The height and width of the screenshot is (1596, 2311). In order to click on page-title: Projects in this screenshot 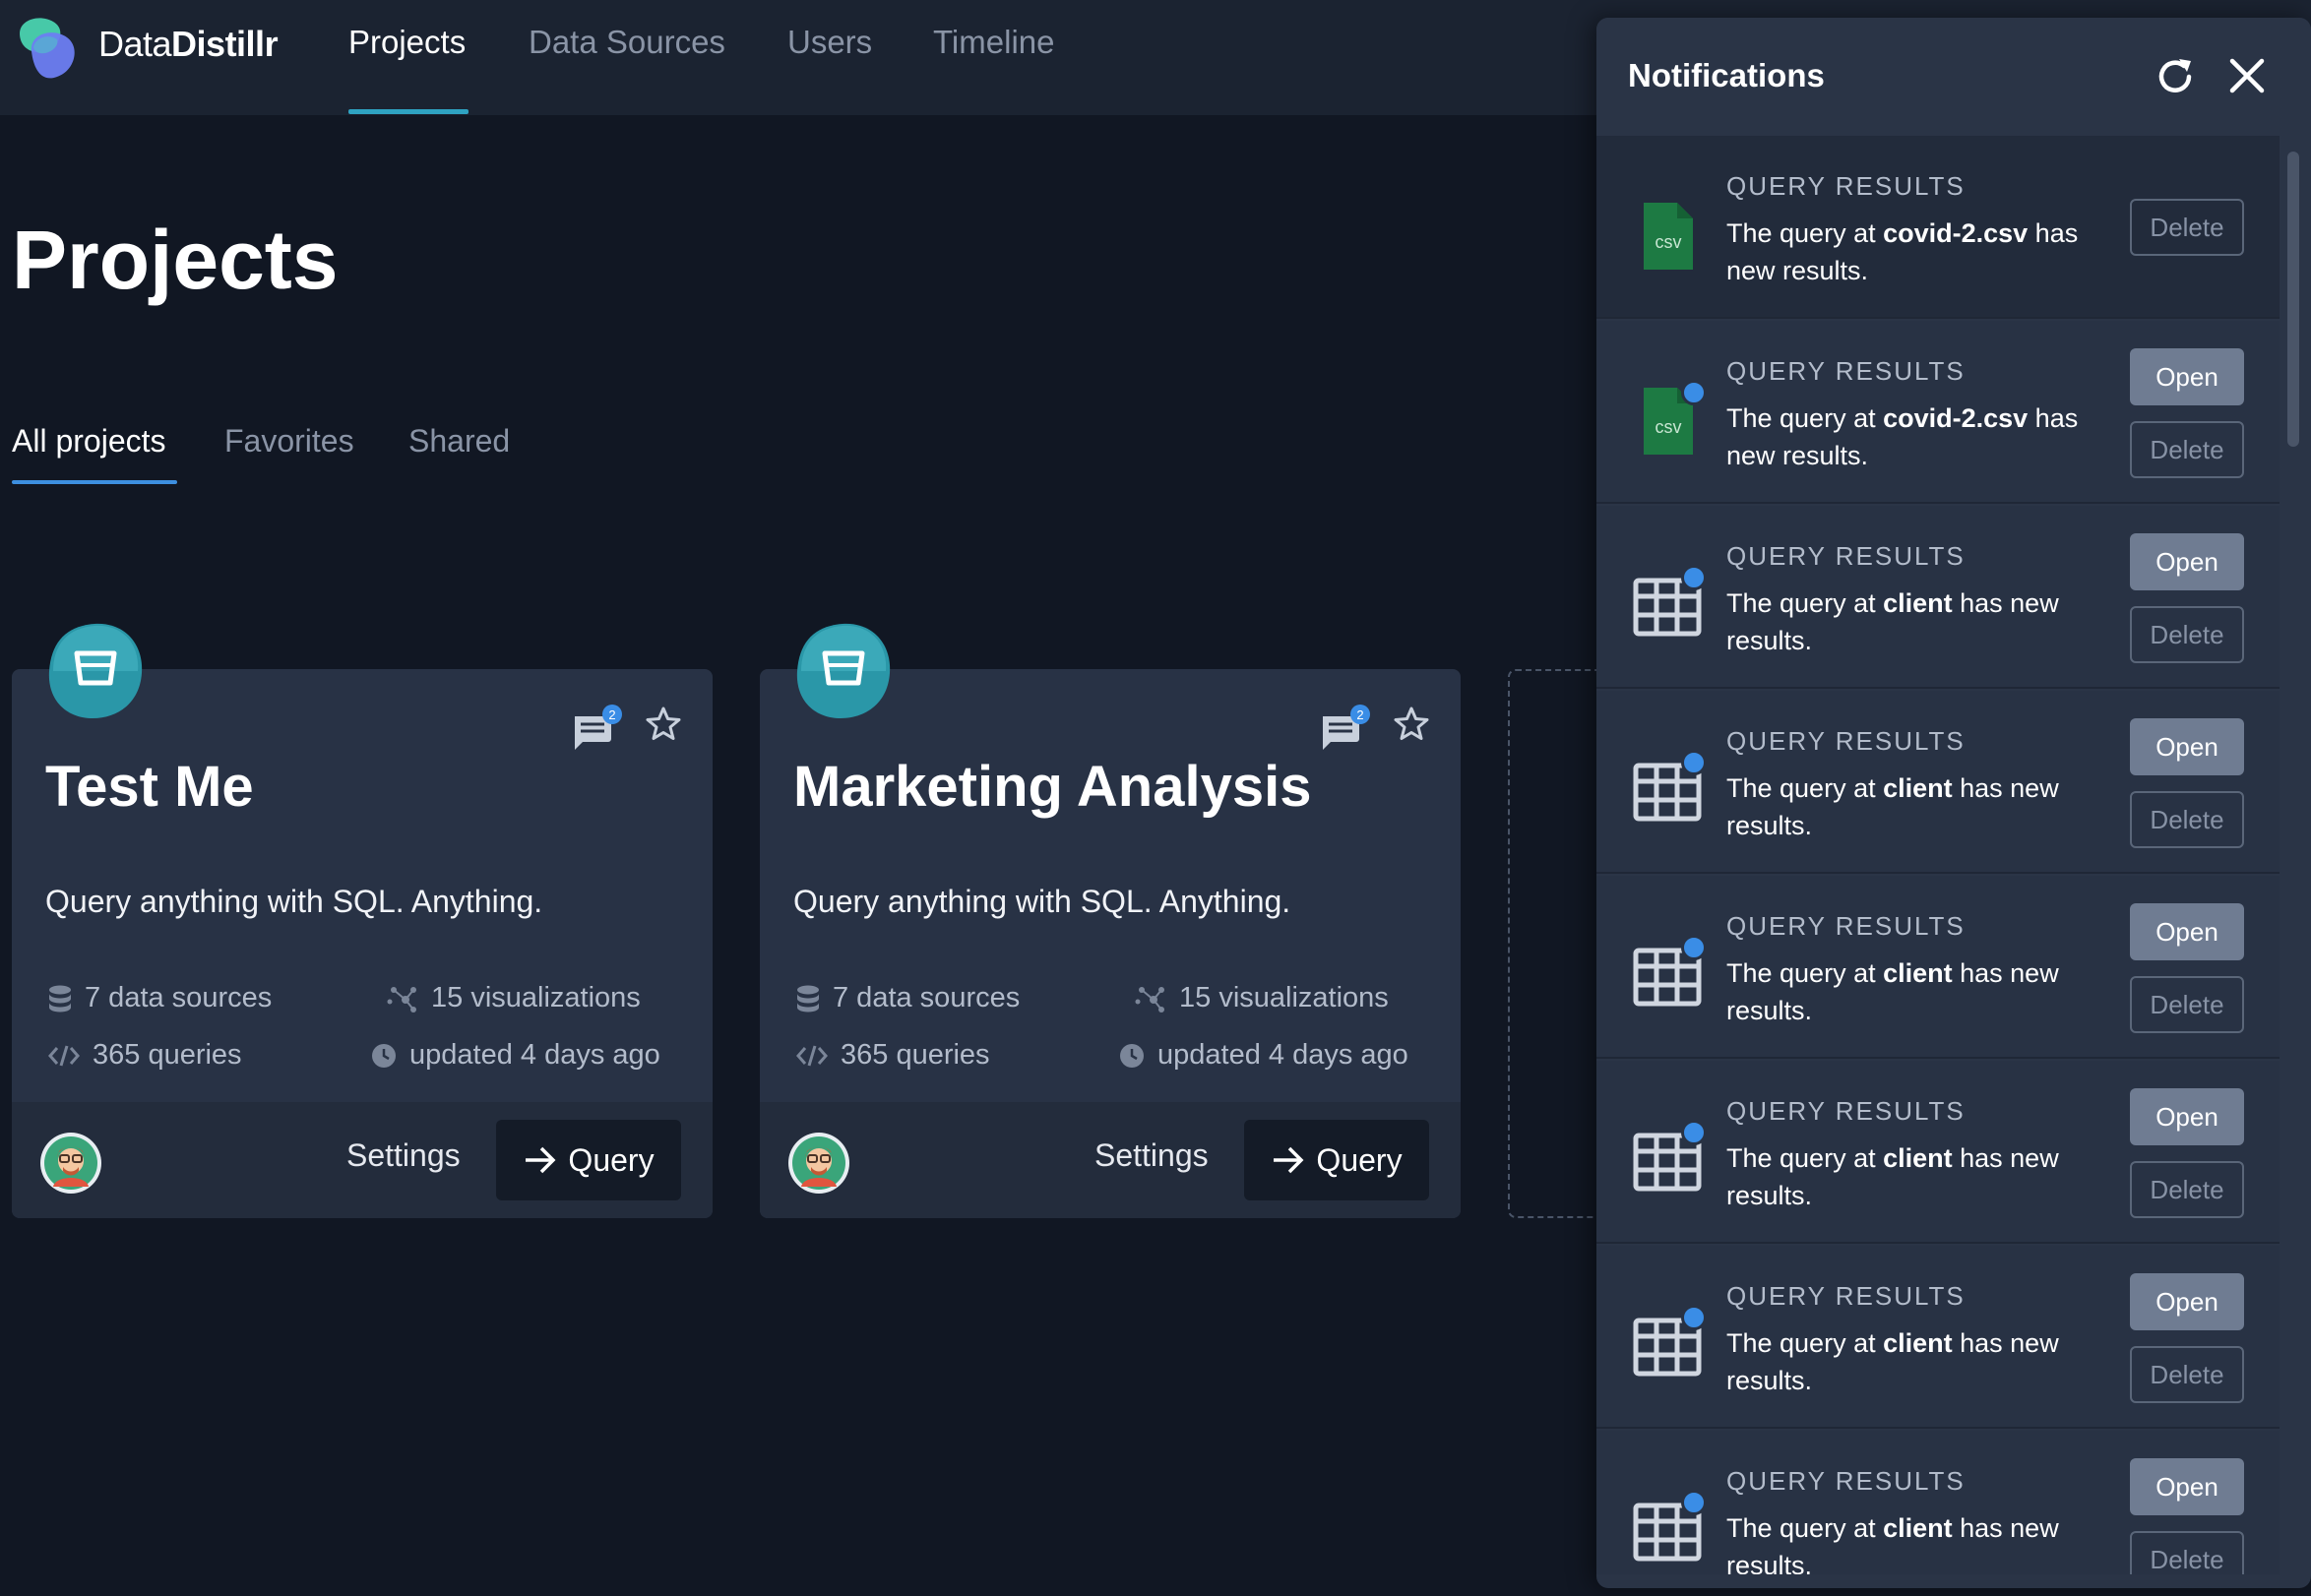, I will do `click(175, 260)`.